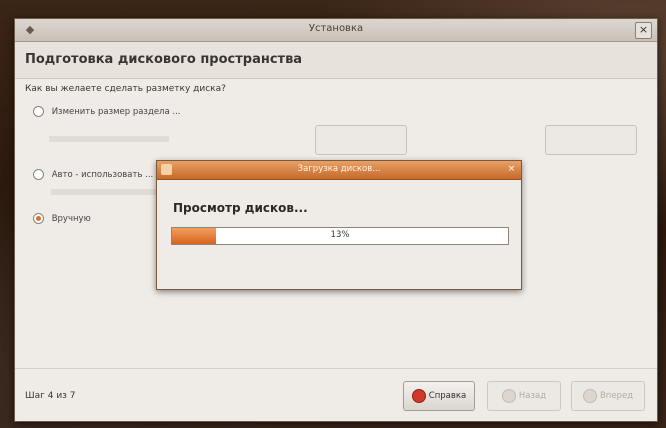 The height and width of the screenshot is (428, 666). What do you see at coordinates (336, 394) in the screenshot?
I see `wizard-footer: Шаг 4 из 7 Справка Назад Вперед` at bounding box center [336, 394].